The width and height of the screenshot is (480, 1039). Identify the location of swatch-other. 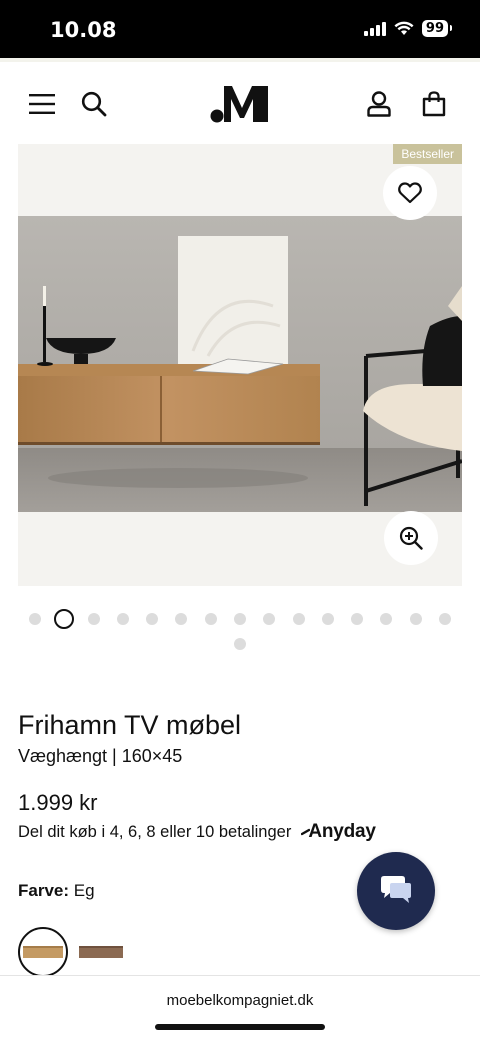
(101, 952).